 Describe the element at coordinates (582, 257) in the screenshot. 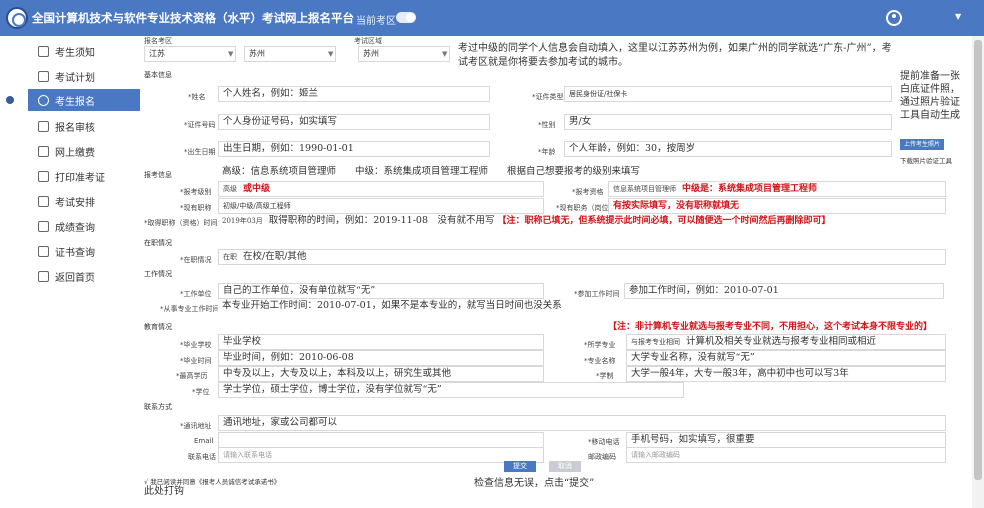

I see `status-select: 在职 在校/在职/其他` at that location.